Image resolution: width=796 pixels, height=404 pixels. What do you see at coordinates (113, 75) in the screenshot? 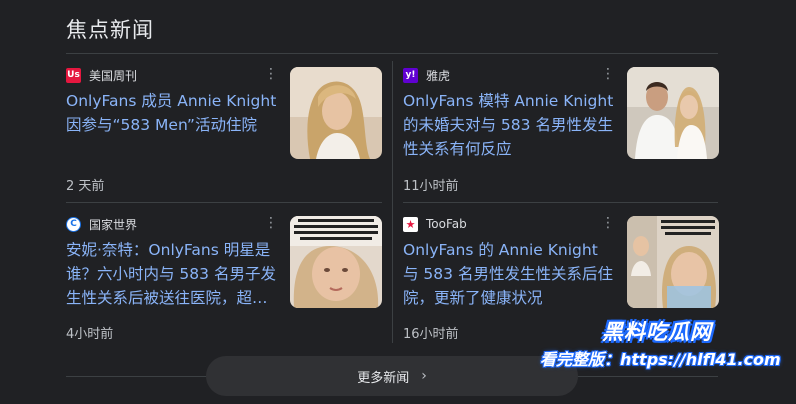
I see `source-name: 美国周刊` at bounding box center [113, 75].